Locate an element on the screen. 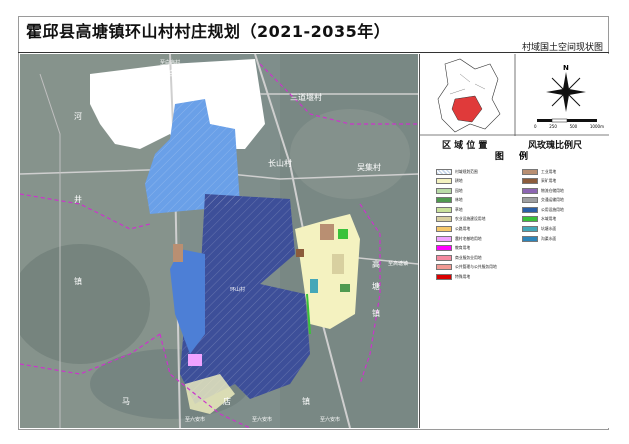 This screenshot has width=629, height=444. legend-item: 农业设施建设用地 is located at coordinates (466, 219).